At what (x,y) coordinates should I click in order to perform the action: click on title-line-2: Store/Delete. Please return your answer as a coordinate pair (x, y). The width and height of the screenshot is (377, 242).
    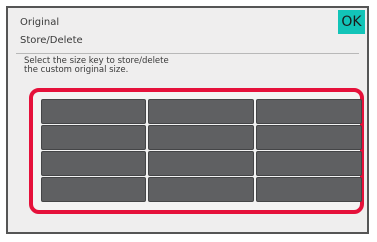
    Looking at the image, I should click on (51, 40).